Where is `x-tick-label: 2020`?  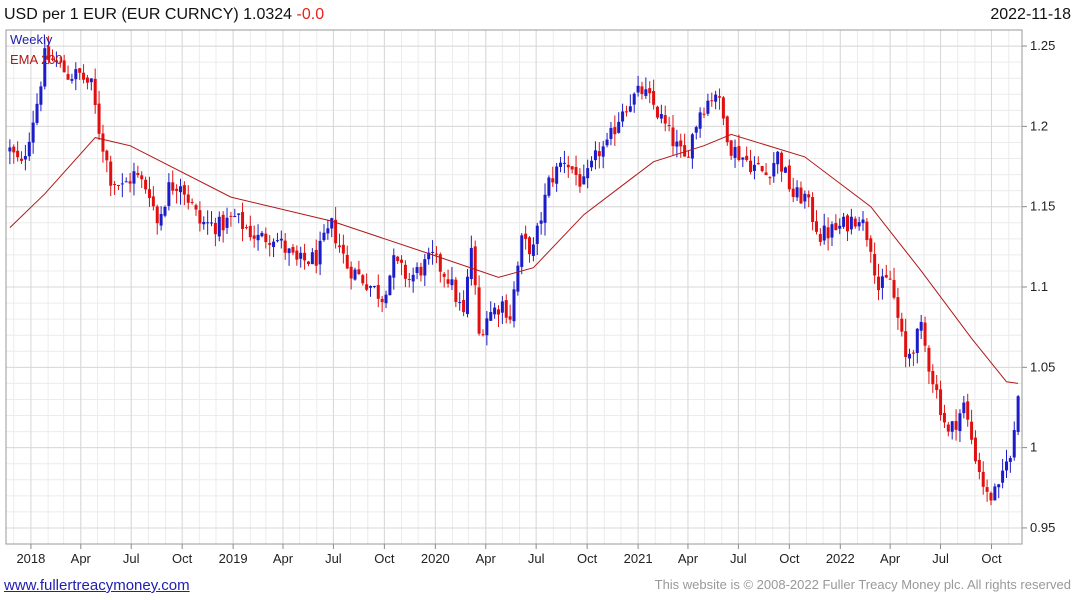 x-tick-label: 2020 is located at coordinates (435, 558).